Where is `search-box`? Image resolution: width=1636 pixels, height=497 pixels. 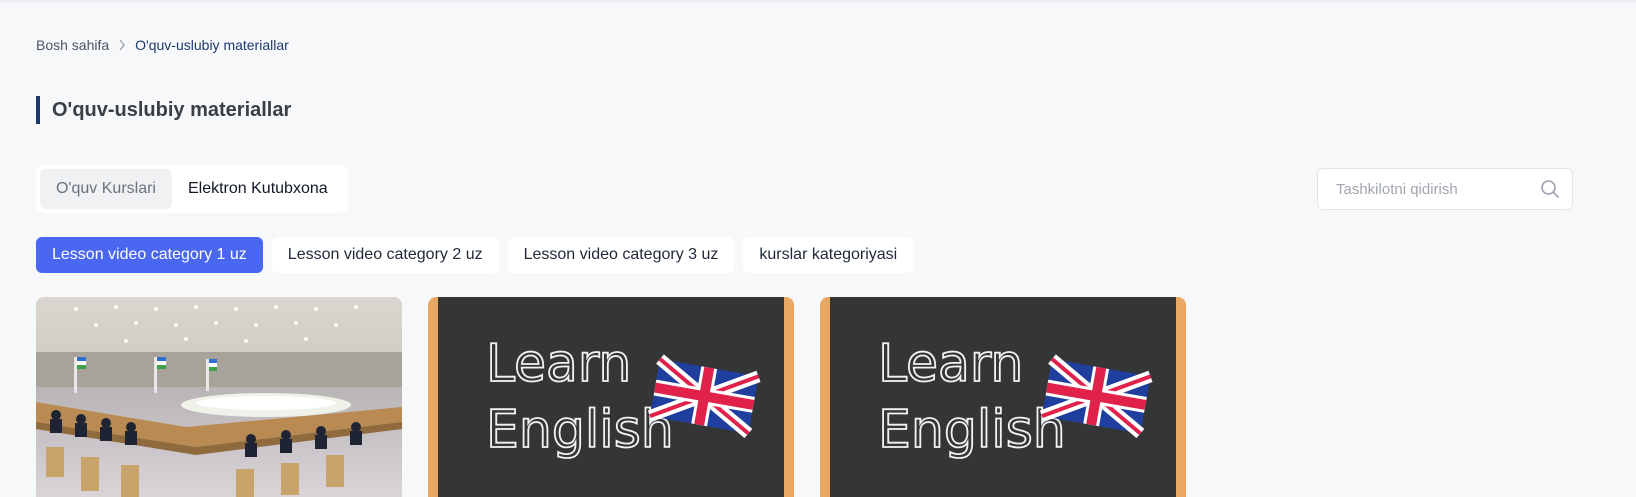 search-box is located at coordinates (1445, 189).